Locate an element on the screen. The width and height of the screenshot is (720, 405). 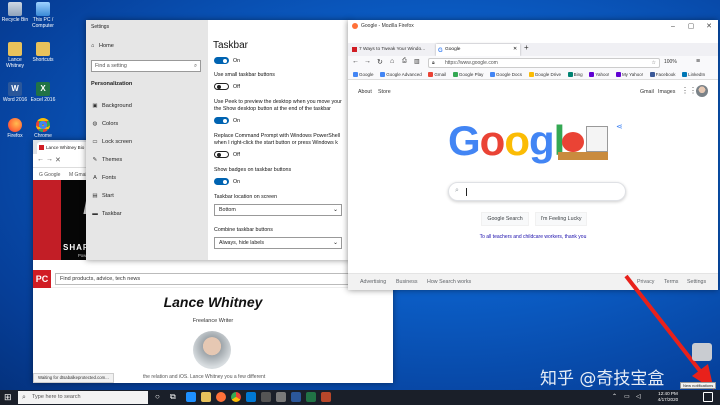
maximize-icon: ▢ is located at coordinates (691, 27).